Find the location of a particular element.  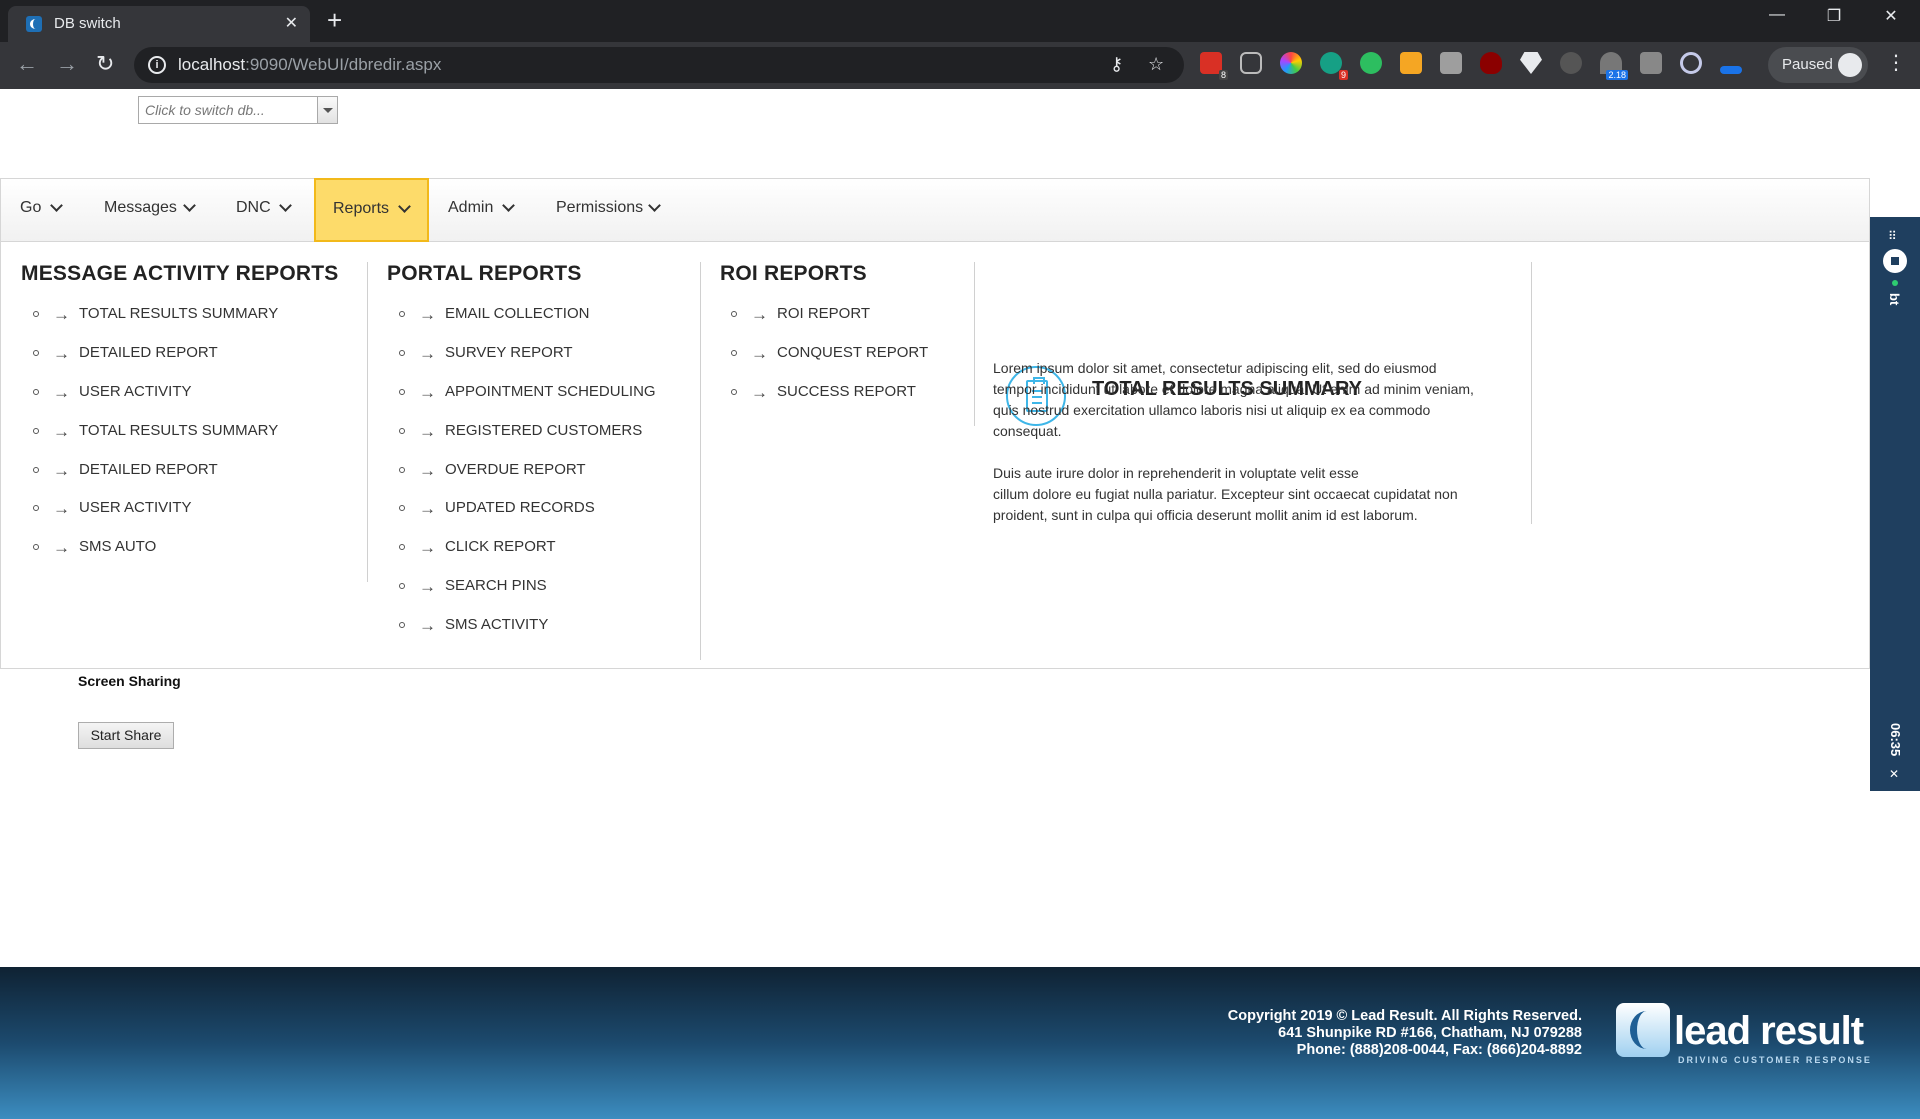

nav-item-admin: Admin is located at coordinates (479, 210).